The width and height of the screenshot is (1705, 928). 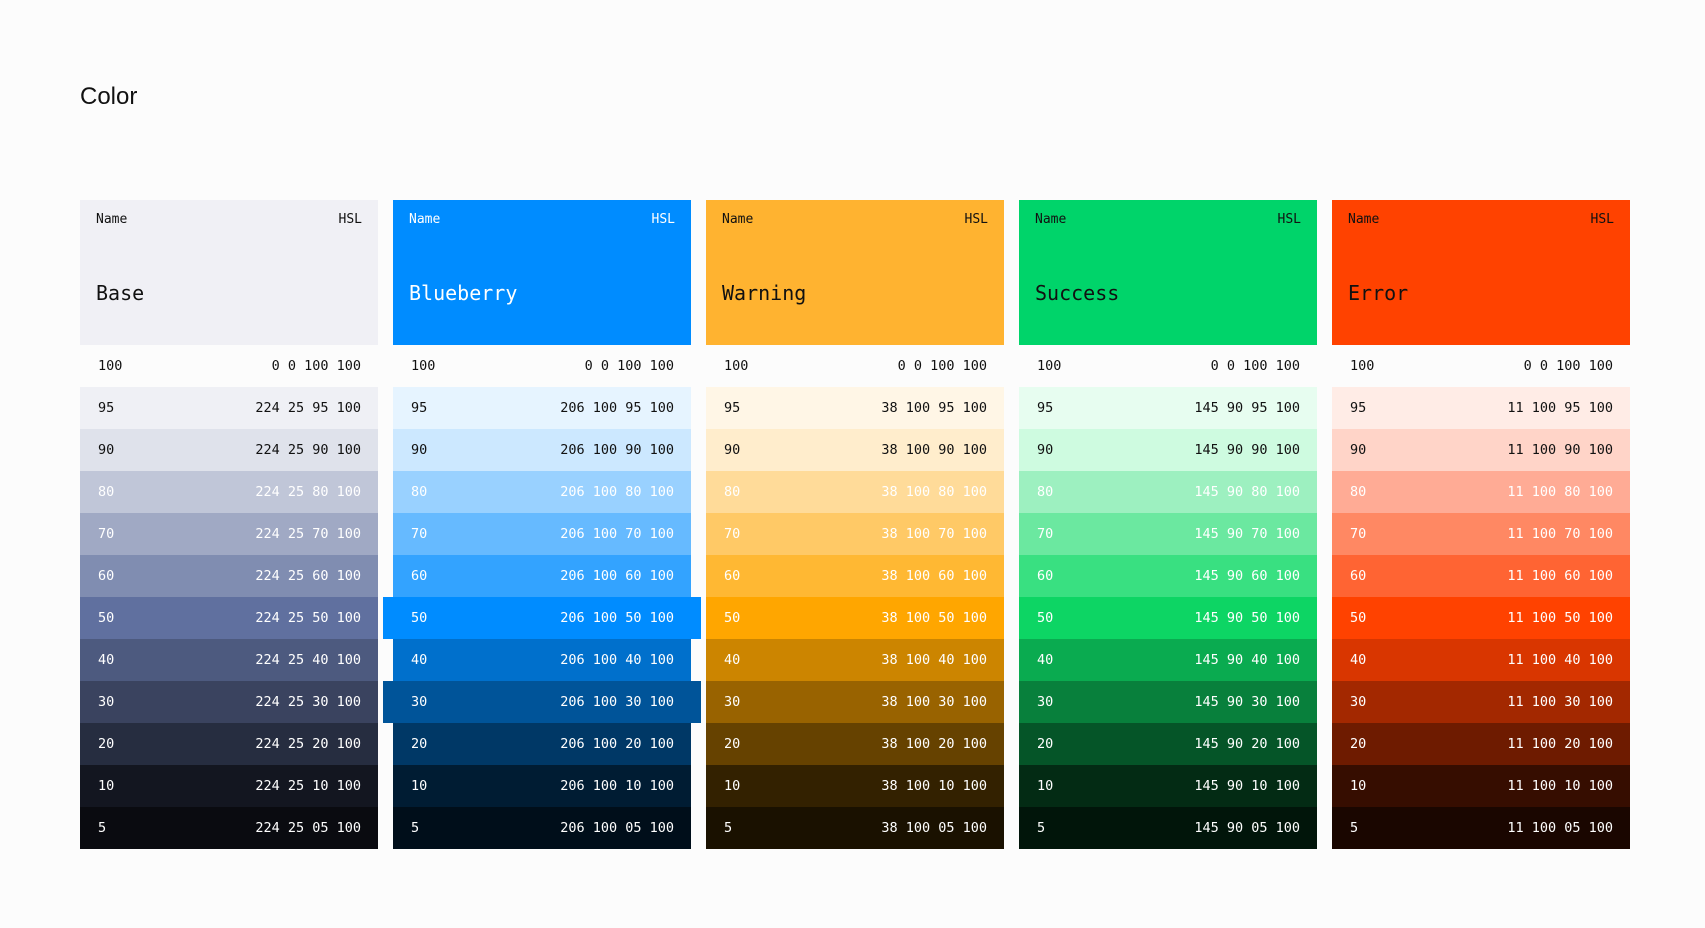 I want to click on swatch-error-100: 100 0 0 100 100, so click(x=1481, y=366).